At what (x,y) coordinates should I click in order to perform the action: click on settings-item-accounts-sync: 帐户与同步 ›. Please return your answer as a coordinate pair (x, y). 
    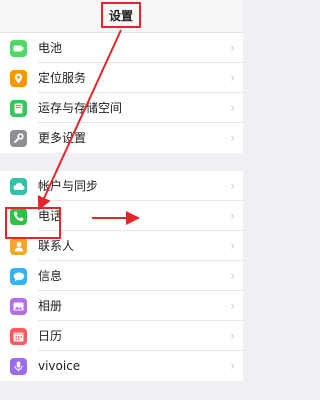
    Looking at the image, I should click on (121, 186).